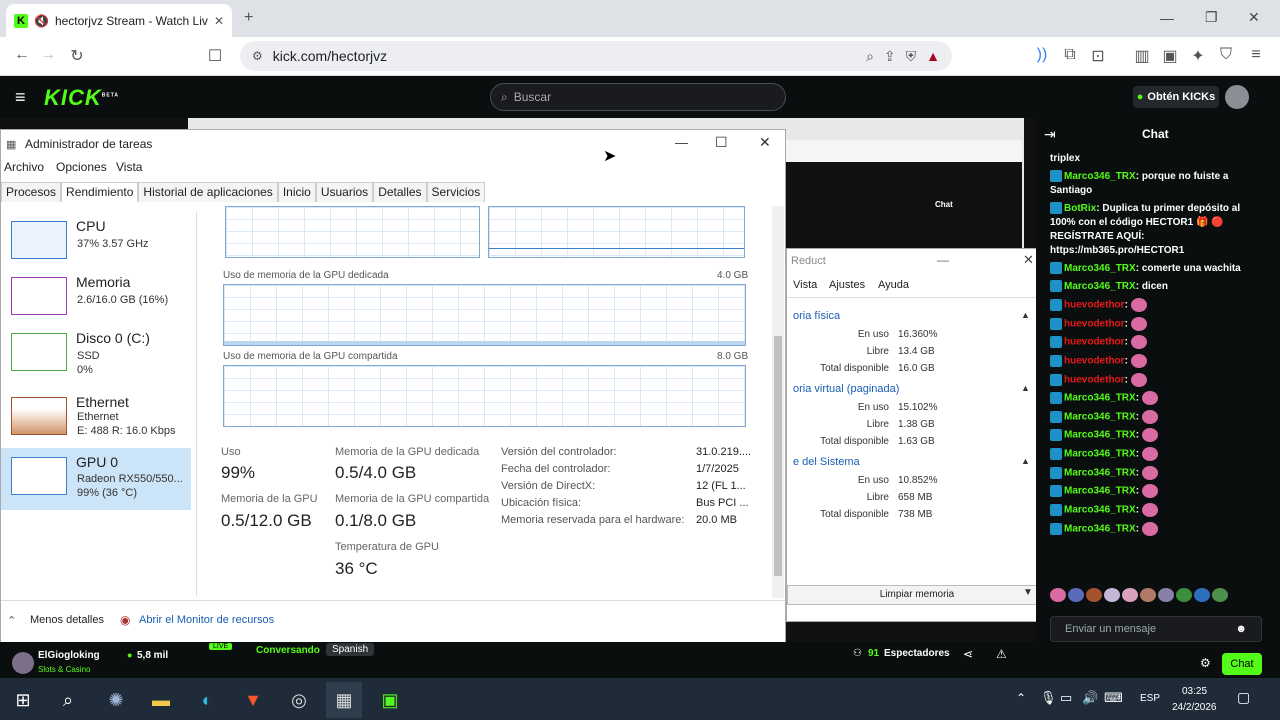  Describe the element at coordinates (1021, 698) in the screenshot. I see `tray-chevron-icon: ⌃` at that location.